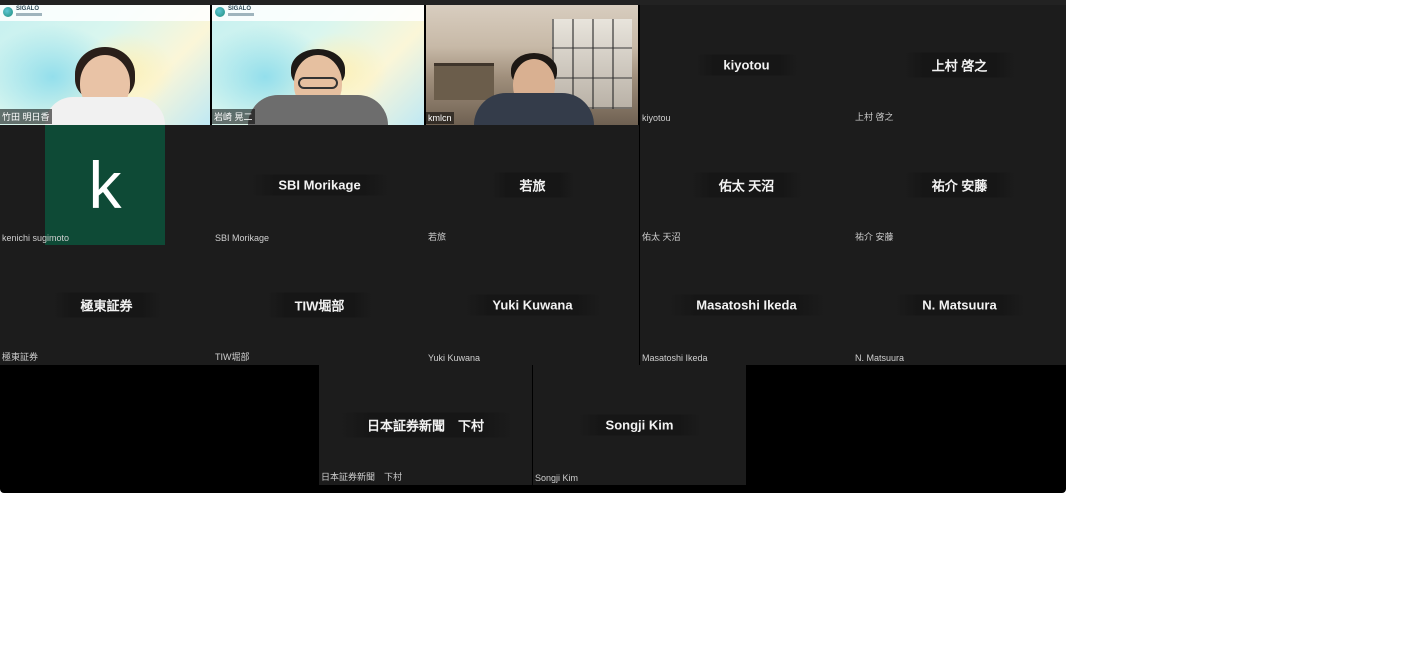 This screenshot has height=660, width=1418. I want to click on participant-tile: 佑太 天沼 佑太 天沼, so click(746, 185).